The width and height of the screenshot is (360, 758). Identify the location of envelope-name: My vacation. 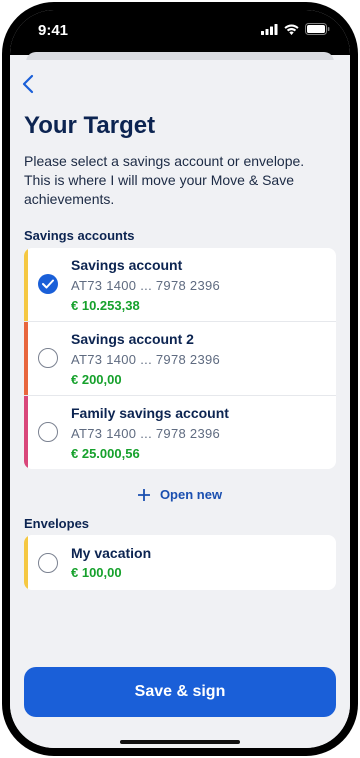
(111, 553).